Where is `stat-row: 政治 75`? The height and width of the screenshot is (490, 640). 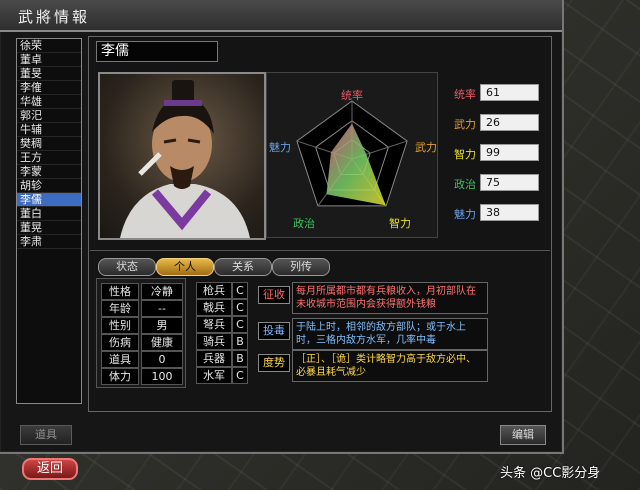
stat-row: 政治 75 is located at coordinates (496, 183).